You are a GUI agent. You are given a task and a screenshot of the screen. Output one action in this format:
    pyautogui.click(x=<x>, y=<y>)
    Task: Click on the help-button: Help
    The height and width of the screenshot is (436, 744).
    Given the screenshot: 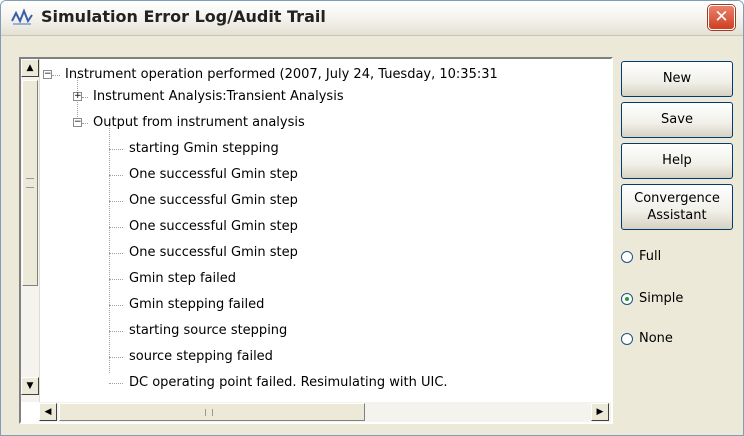 What is the action you would take?
    pyautogui.click(x=677, y=161)
    